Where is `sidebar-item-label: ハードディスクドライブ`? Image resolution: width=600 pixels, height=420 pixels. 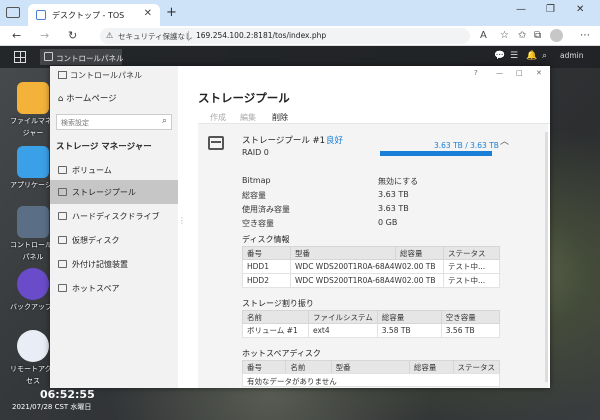 sidebar-item-label: ハードディスクドライブ is located at coordinates (116, 216).